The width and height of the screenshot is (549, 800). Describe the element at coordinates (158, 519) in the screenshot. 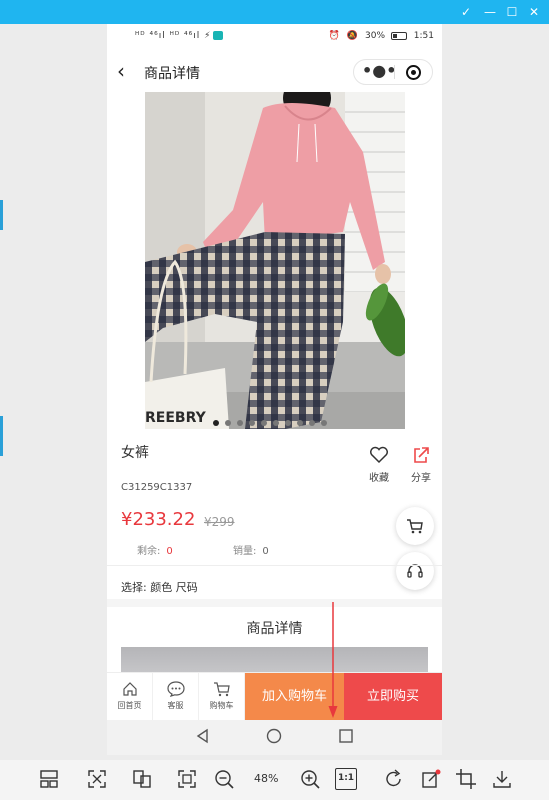

I see `product-price: ¥233.22` at that location.